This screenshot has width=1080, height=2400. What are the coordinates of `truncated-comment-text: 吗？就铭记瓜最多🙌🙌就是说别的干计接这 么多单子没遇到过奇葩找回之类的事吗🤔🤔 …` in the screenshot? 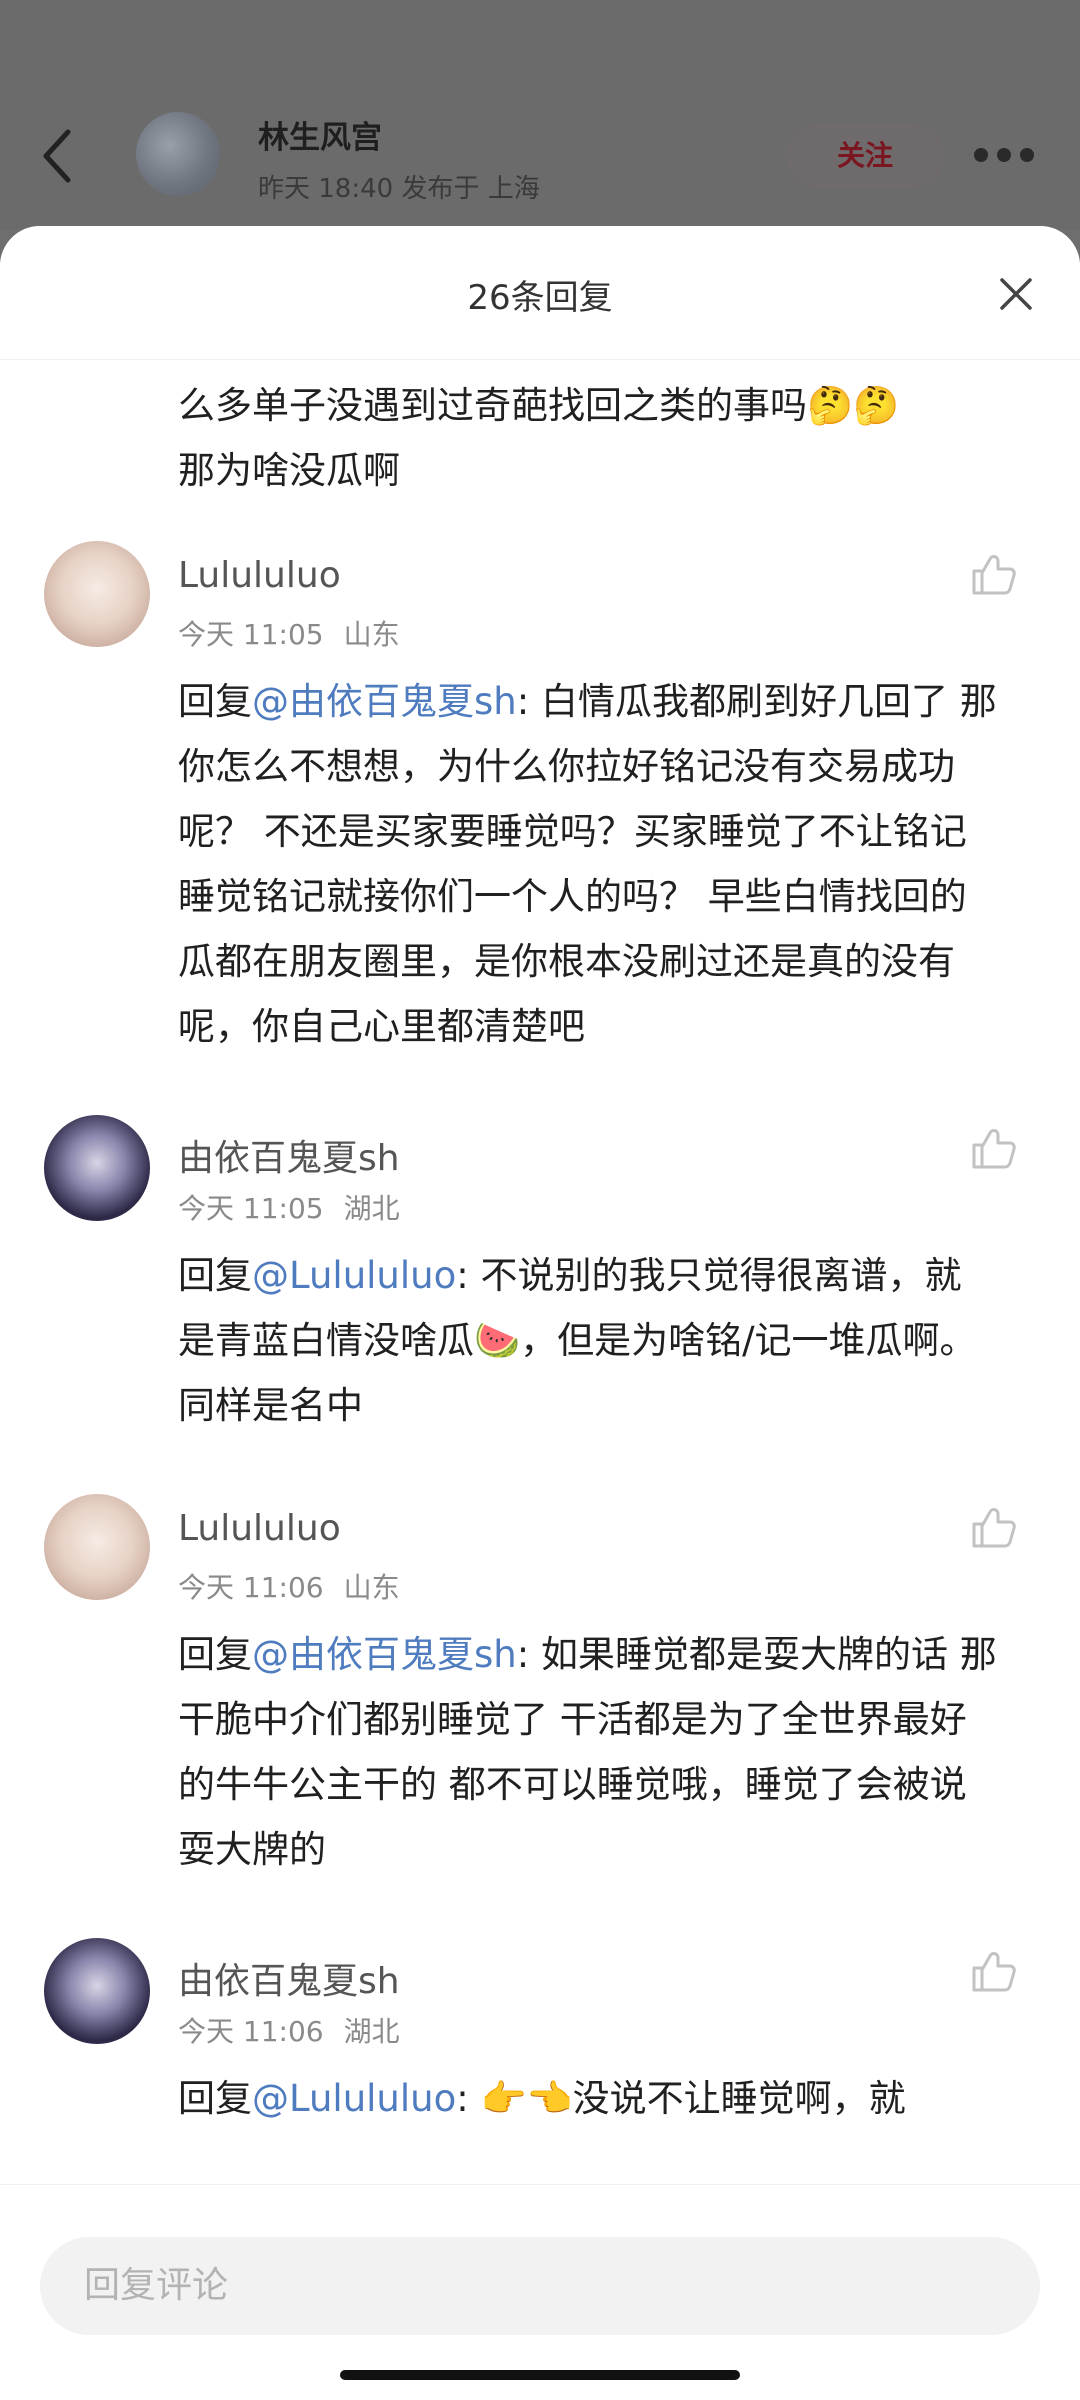 It's located at (539, 426).